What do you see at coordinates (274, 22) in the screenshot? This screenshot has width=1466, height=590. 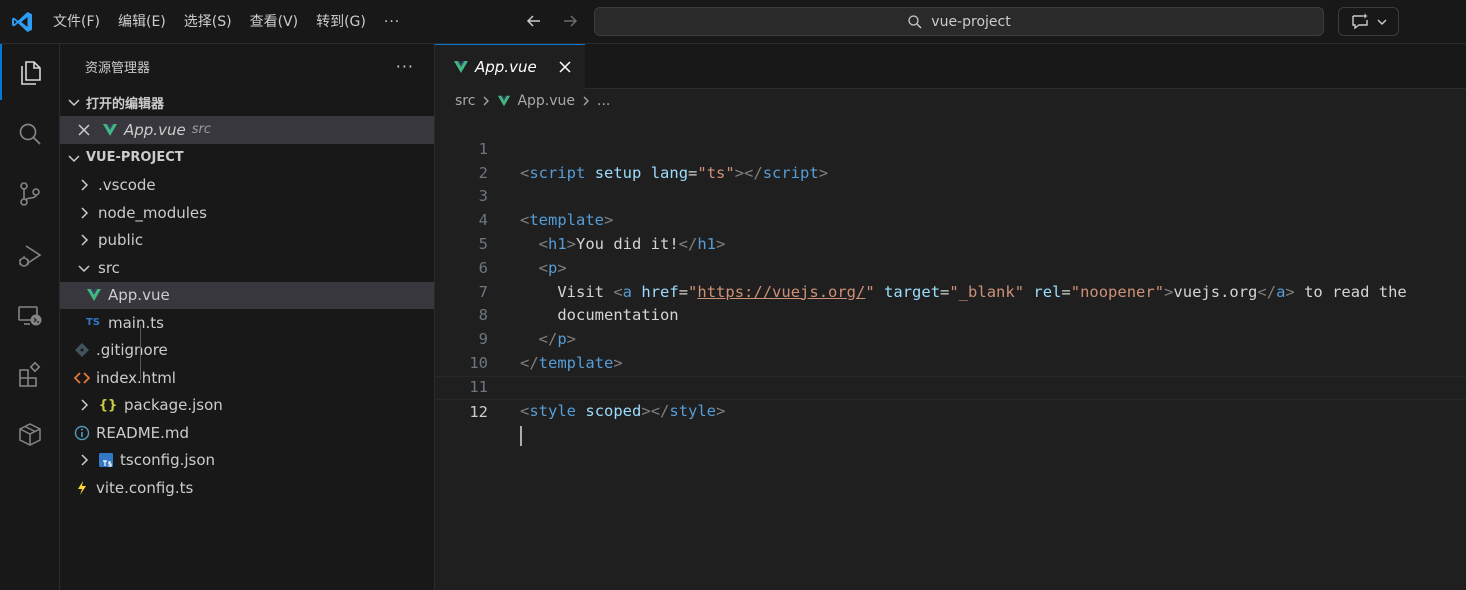 I see `menu-view: 查看(V)` at bounding box center [274, 22].